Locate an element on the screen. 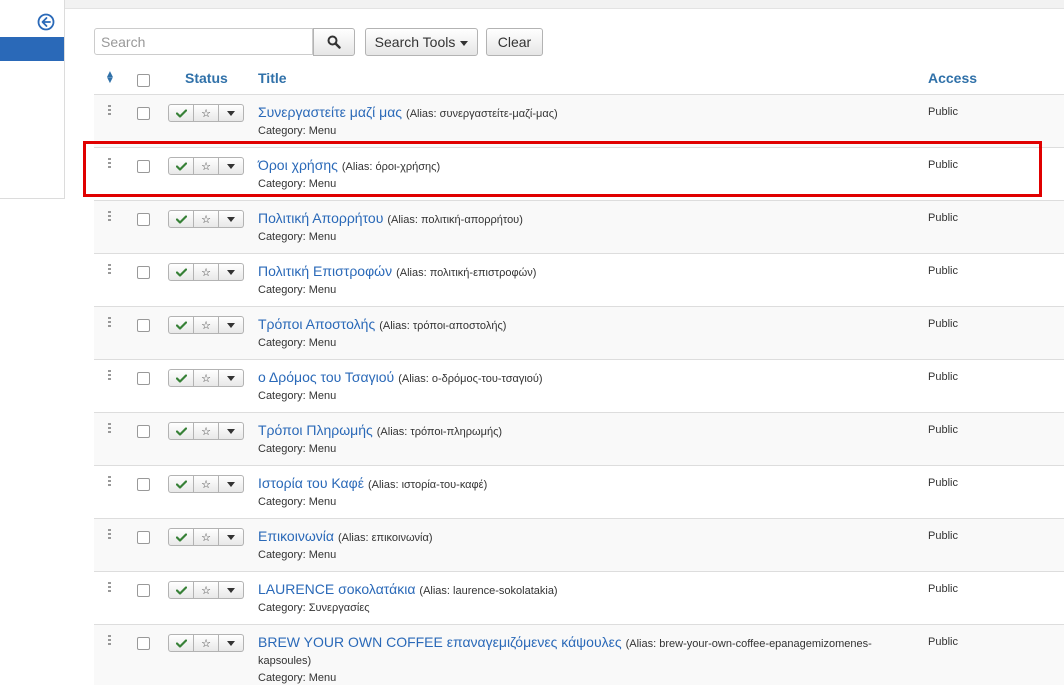  article-title-link: Επικοινωνία is located at coordinates (296, 536).